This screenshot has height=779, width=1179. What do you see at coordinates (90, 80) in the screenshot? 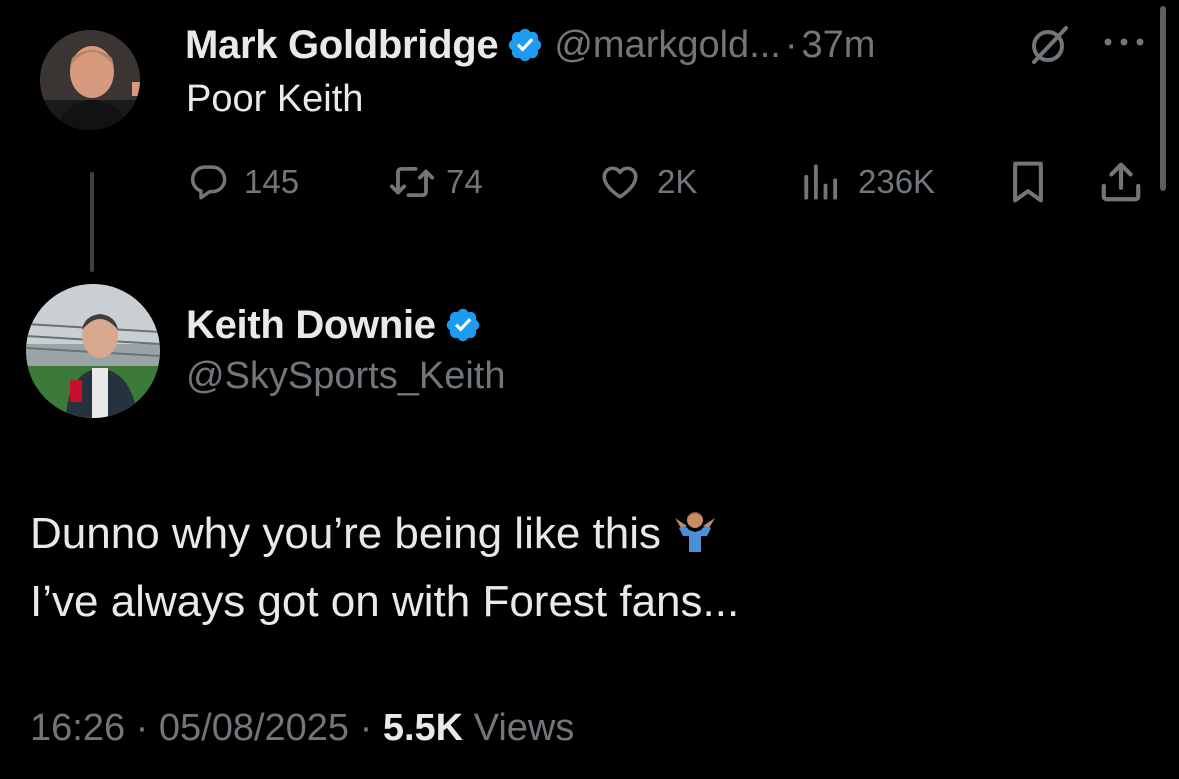
I see `avatar-mark-goldbridge` at bounding box center [90, 80].